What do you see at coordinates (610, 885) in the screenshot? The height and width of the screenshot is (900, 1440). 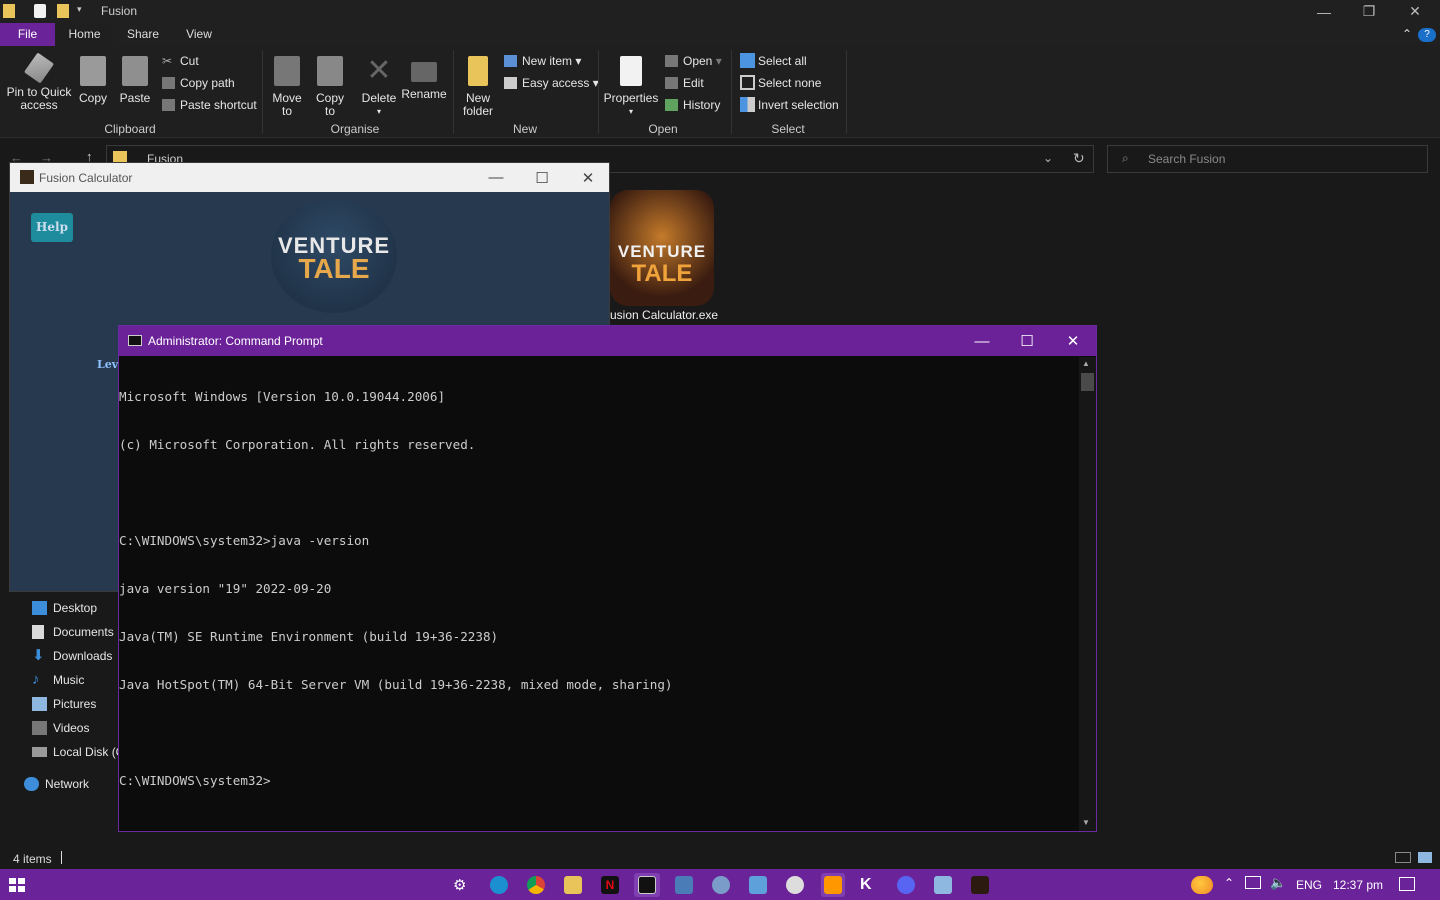 I see `netflix-icon: N` at bounding box center [610, 885].